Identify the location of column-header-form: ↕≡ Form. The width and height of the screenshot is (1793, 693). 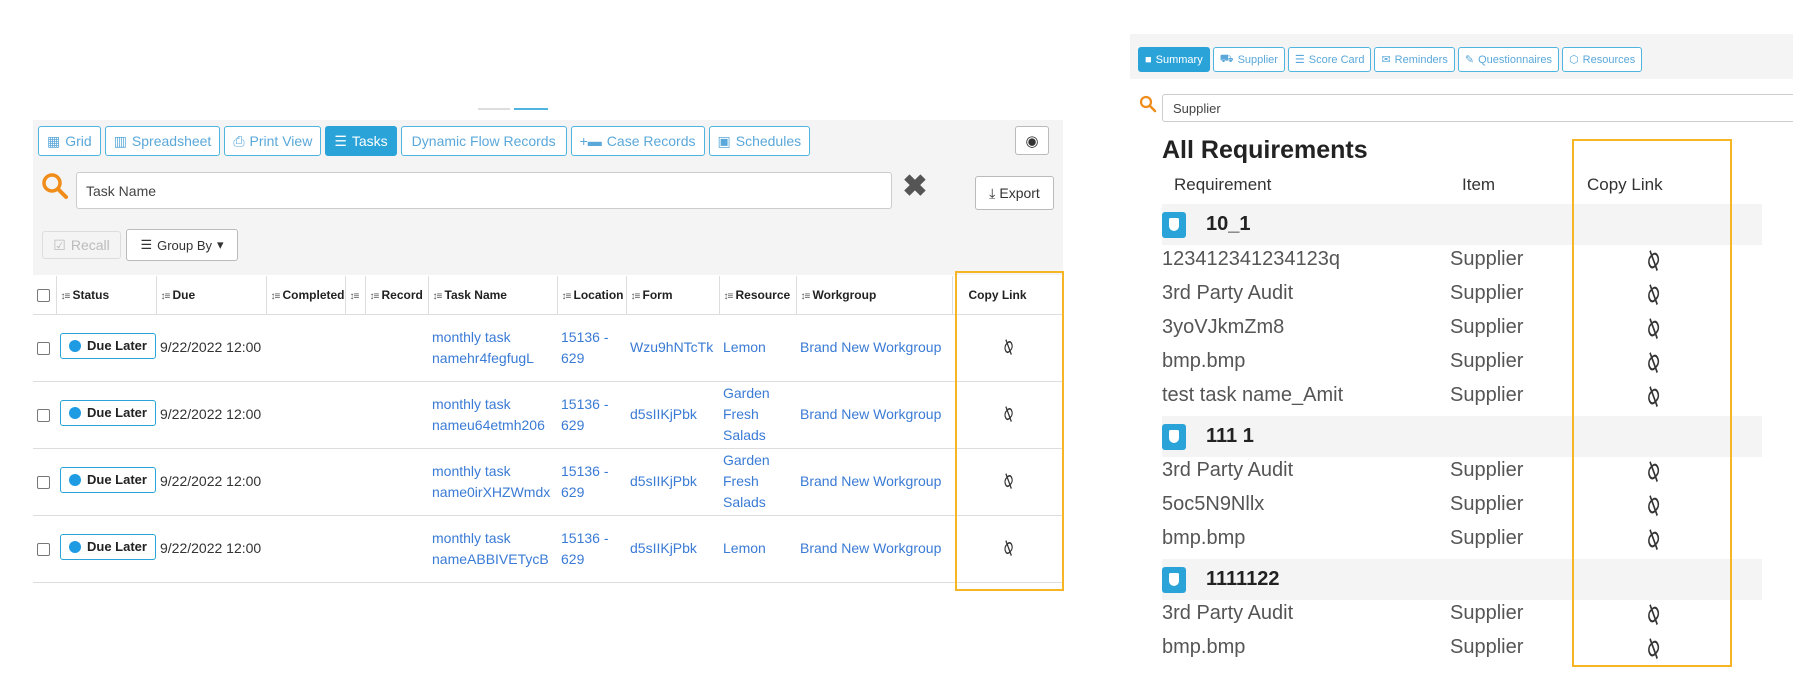
(673, 295).